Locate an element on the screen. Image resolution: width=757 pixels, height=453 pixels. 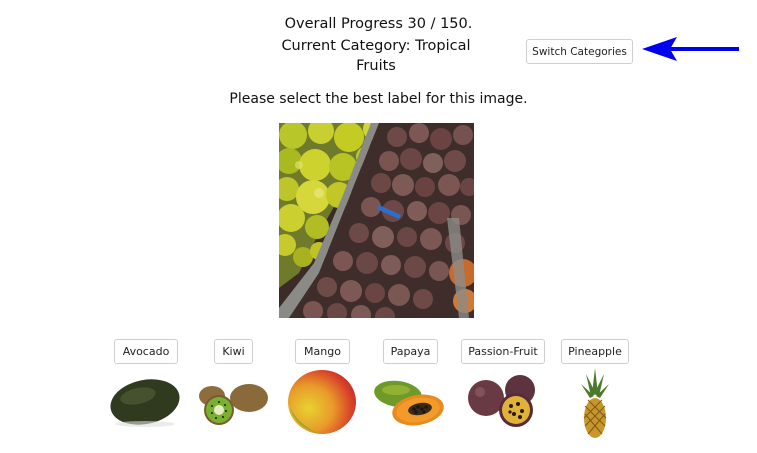
label-button-mango: Mango is located at coordinates (322, 351).